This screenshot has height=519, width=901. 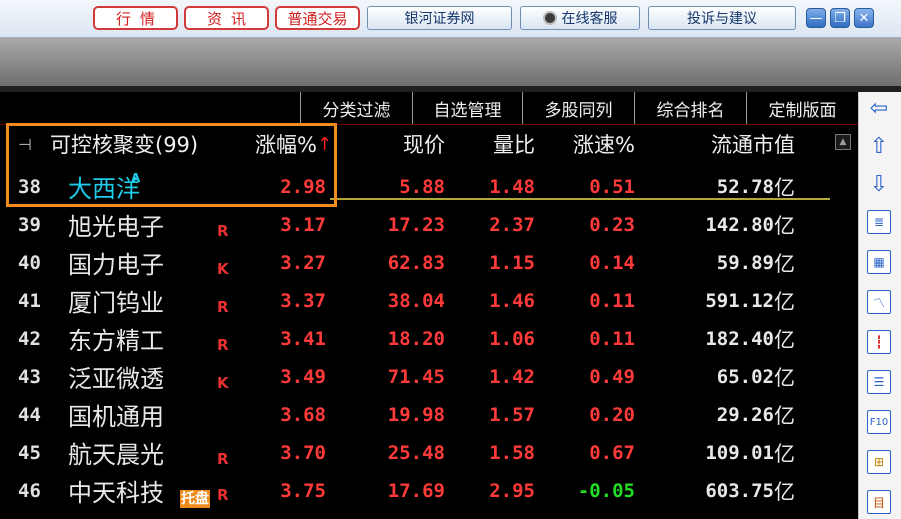 What do you see at coordinates (739, 490) in the screenshot?
I see `market-cap-value: 603.75` at bounding box center [739, 490].